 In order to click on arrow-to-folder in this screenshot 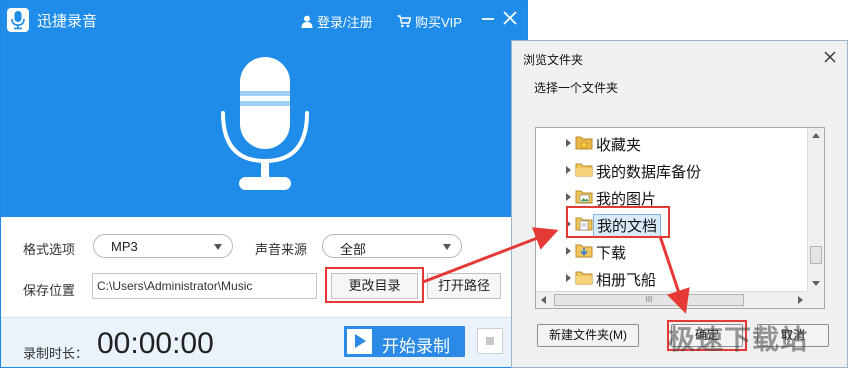, I will do `click(490, 255)`.